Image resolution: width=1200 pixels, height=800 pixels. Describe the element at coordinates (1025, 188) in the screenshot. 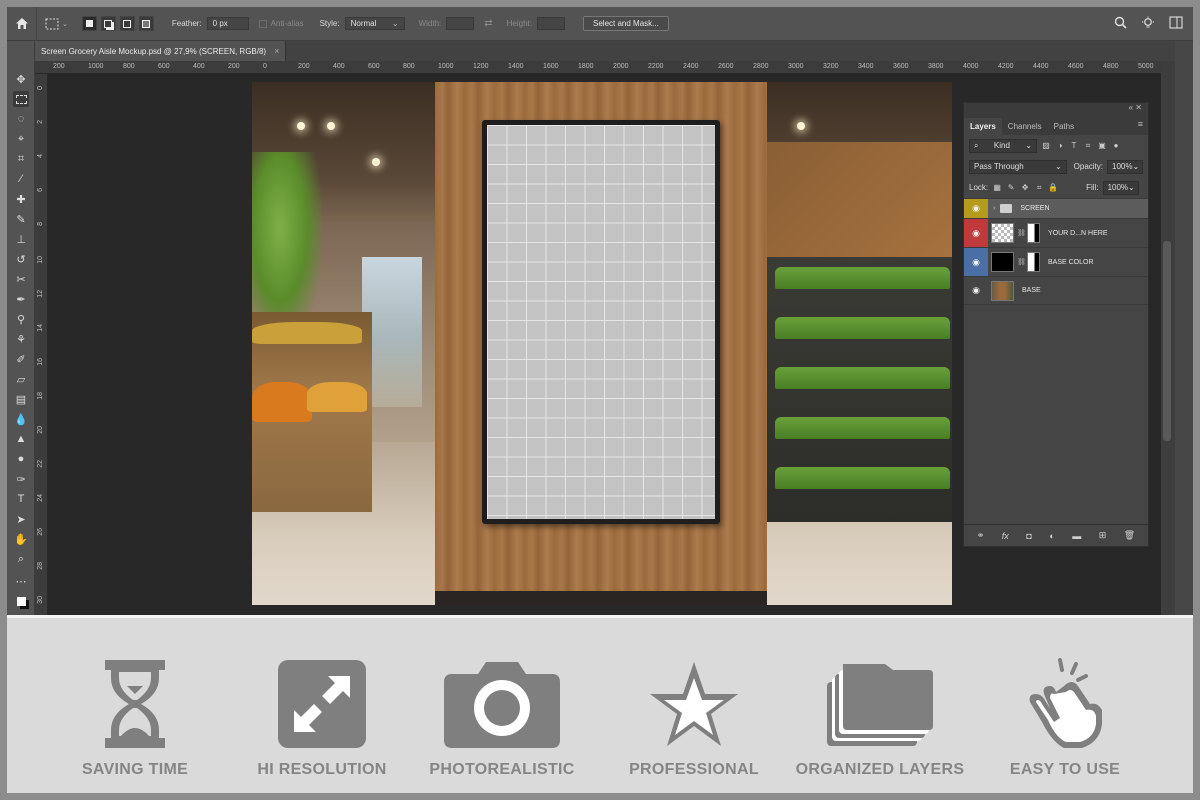

I see `lock-position-icon: ✥` at that location.